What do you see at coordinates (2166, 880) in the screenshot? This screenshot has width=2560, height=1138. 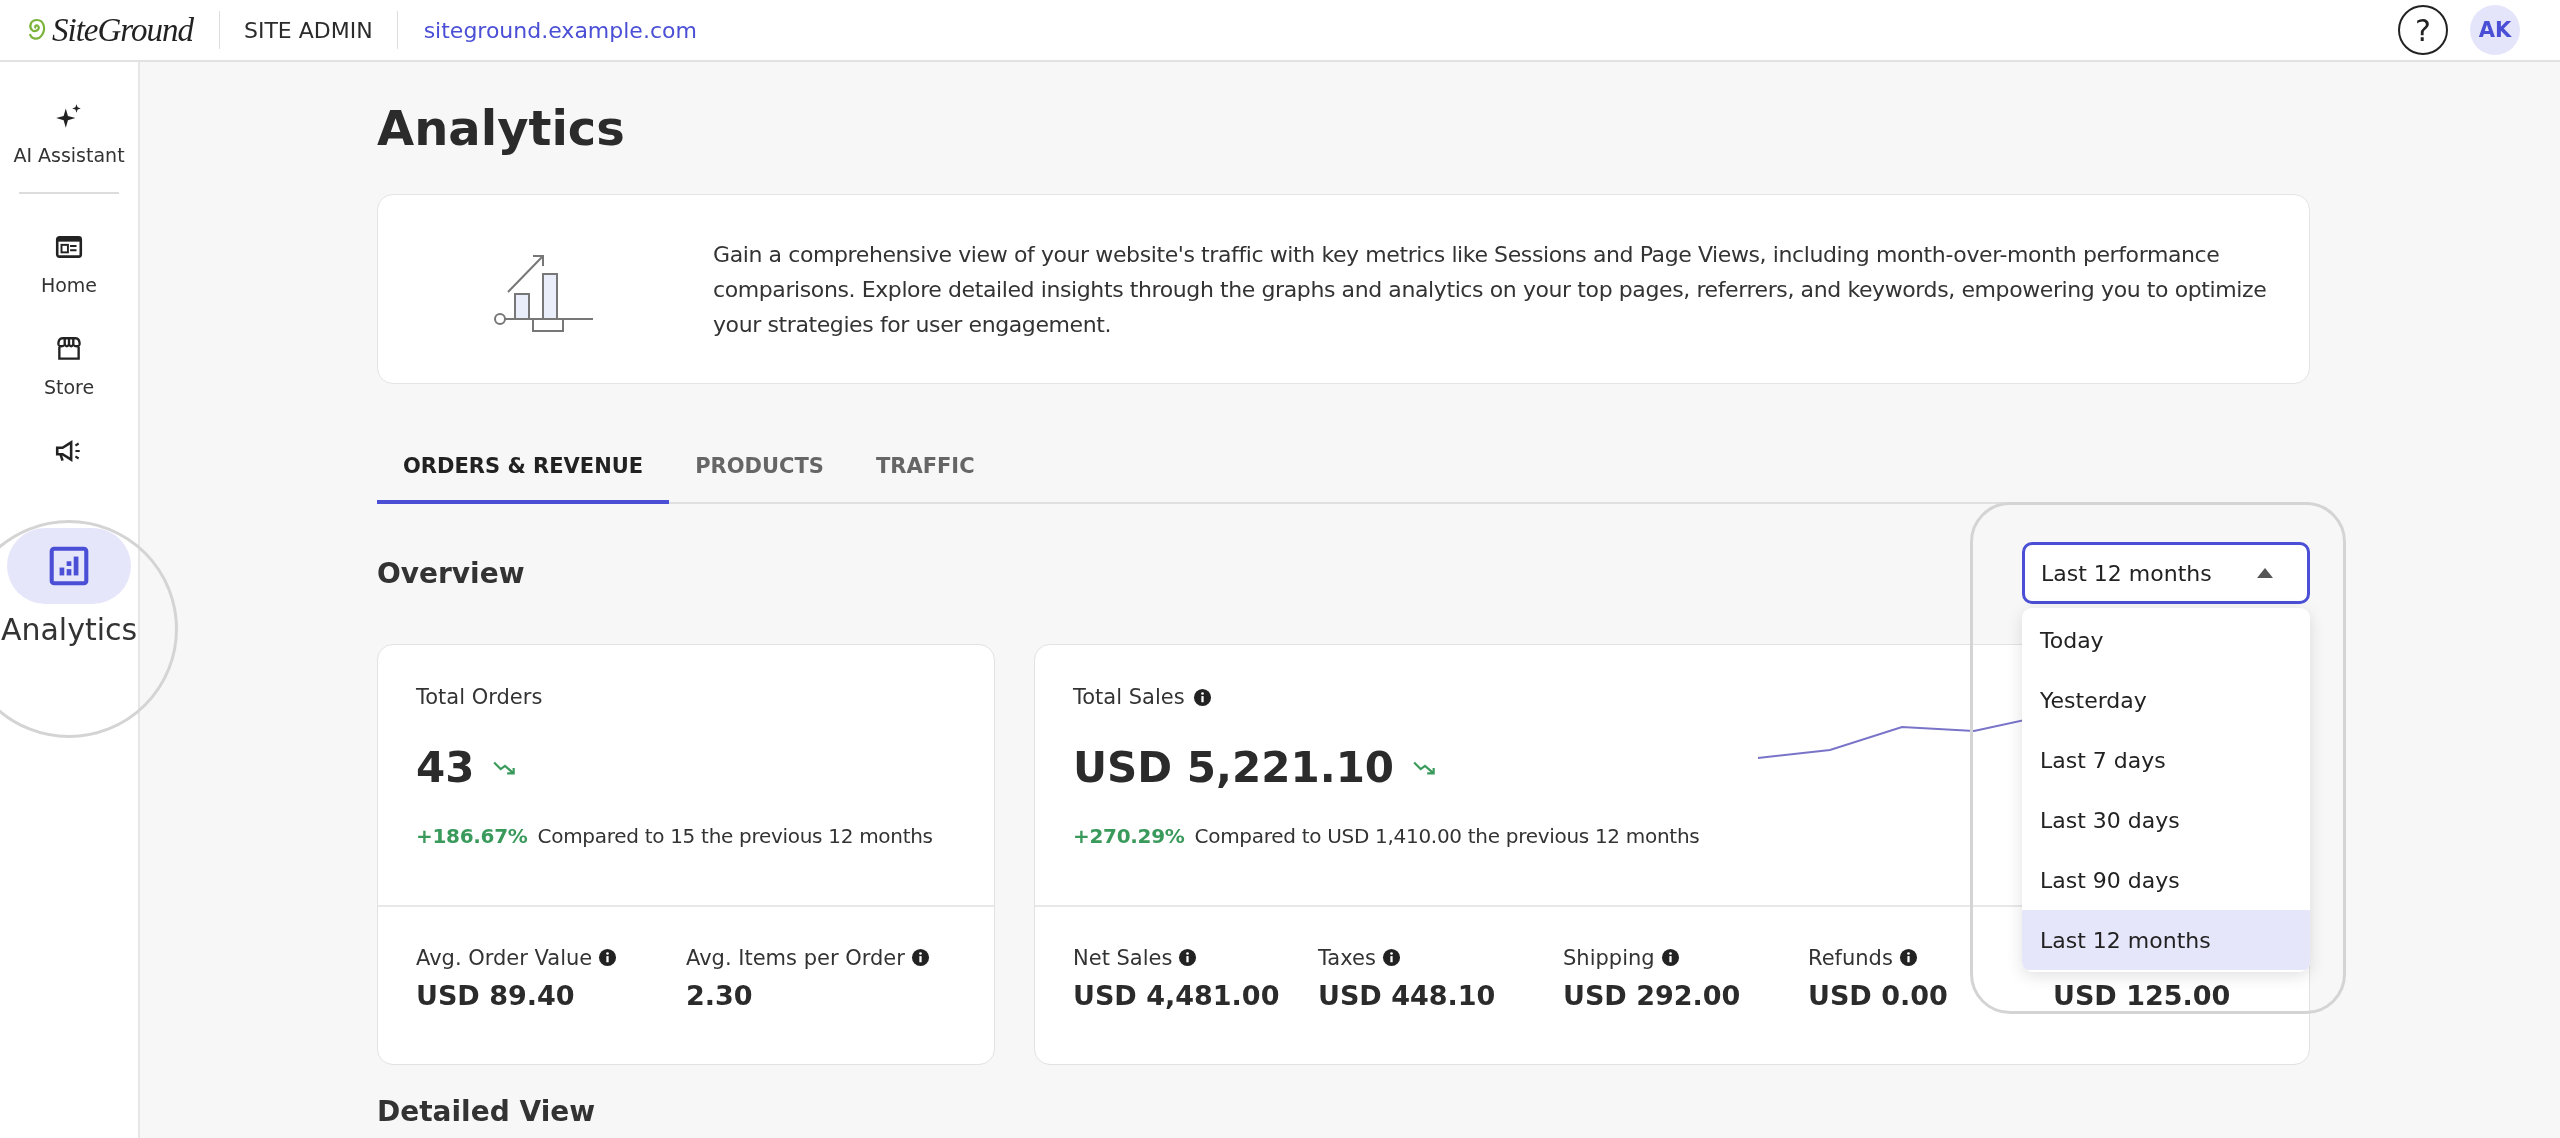 I see `menu-option: Last 90 days` at bounding box center [2166, 880].